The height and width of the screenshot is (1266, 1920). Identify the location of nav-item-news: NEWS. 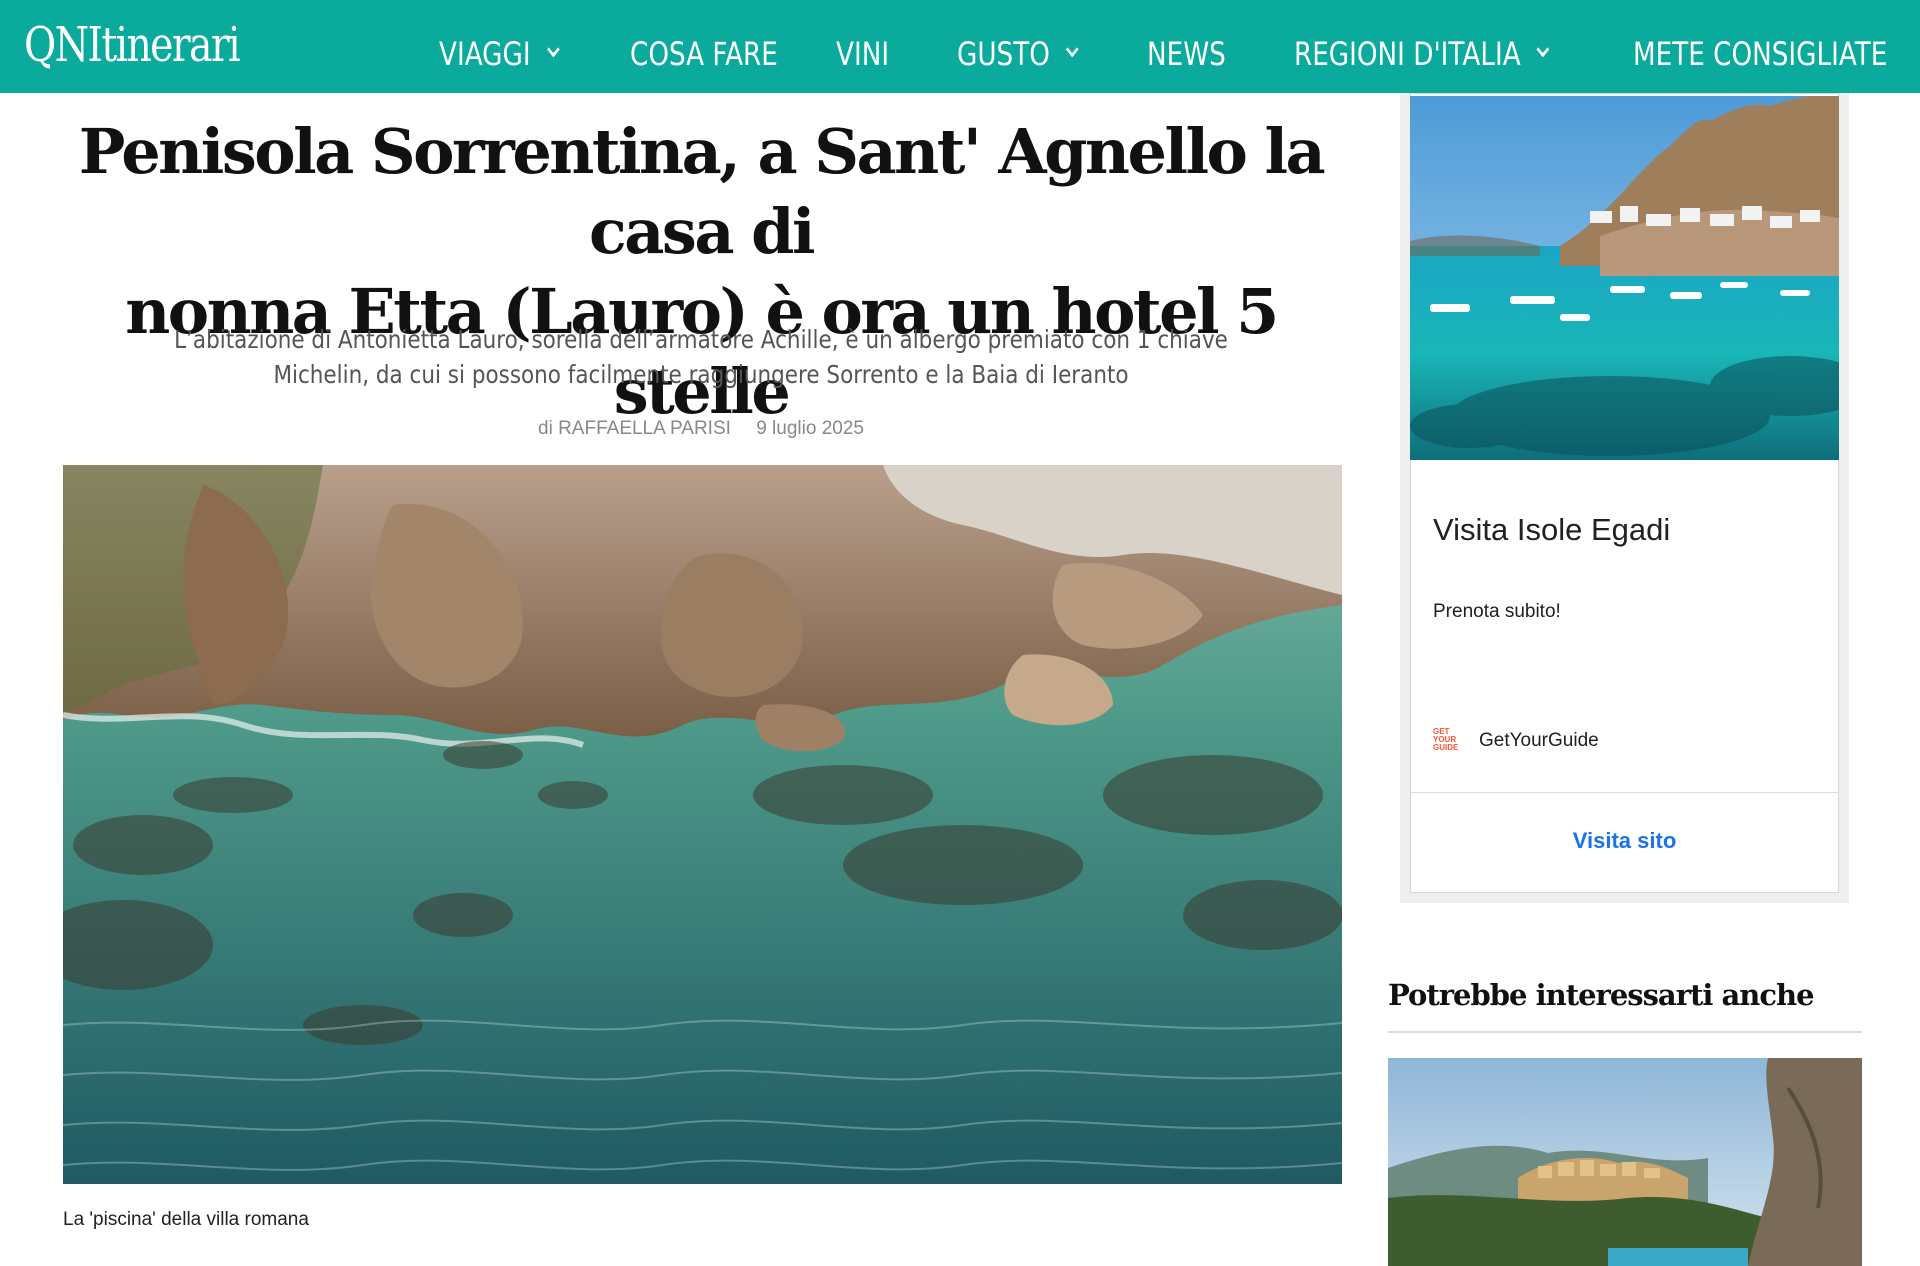
(1186, 54).